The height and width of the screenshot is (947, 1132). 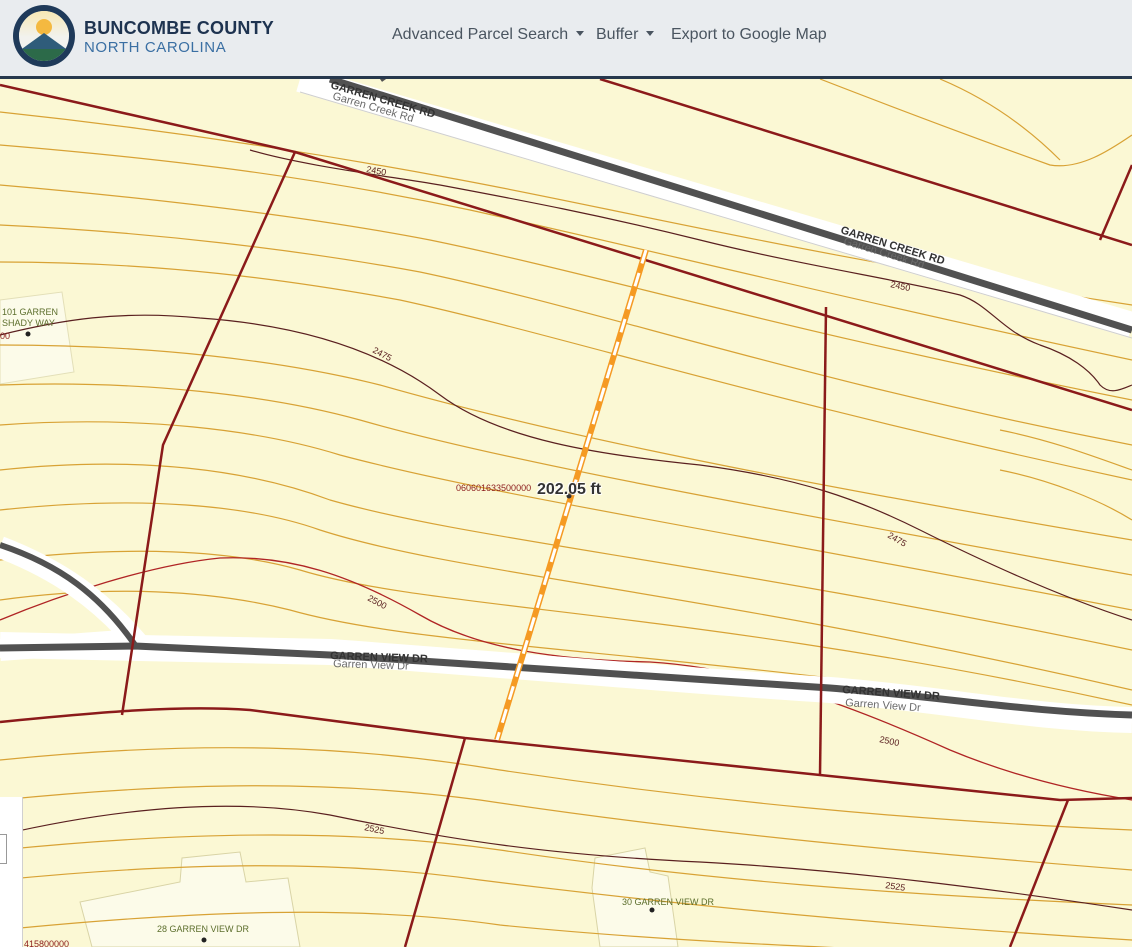 I want to click on county-seal-icon, so click(x=44, y=36).